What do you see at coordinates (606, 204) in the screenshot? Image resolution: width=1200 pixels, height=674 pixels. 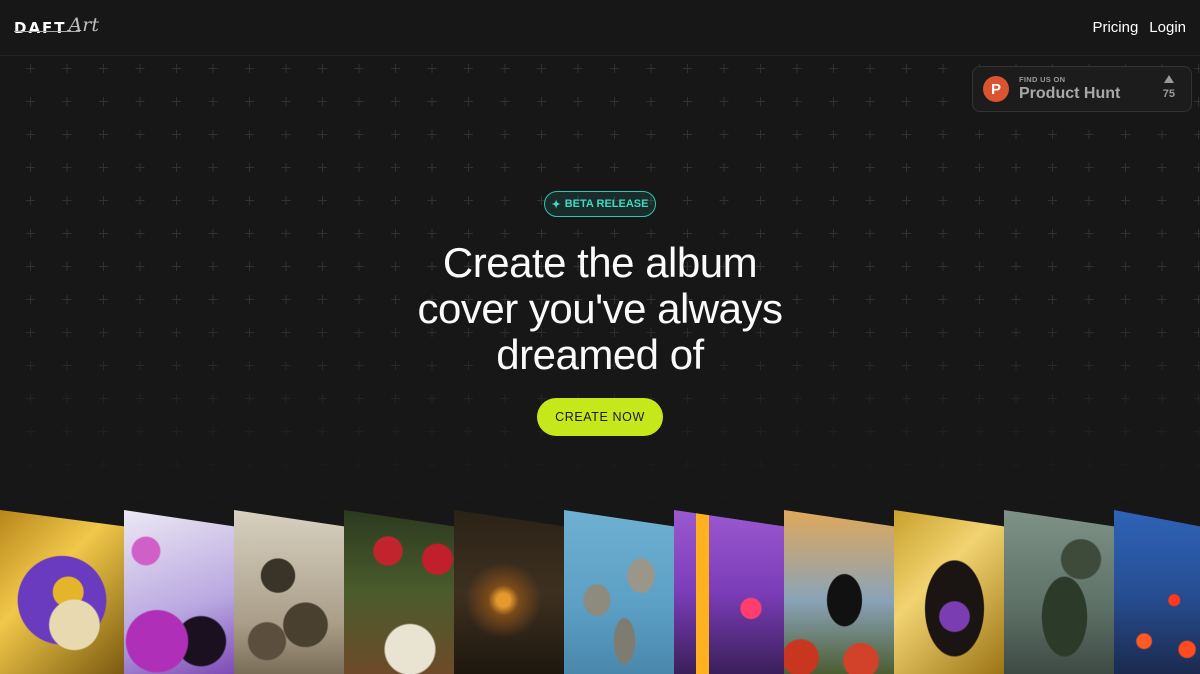 I see `beta-release-label: BETA RELEASE` at bounding box center [606, 204].